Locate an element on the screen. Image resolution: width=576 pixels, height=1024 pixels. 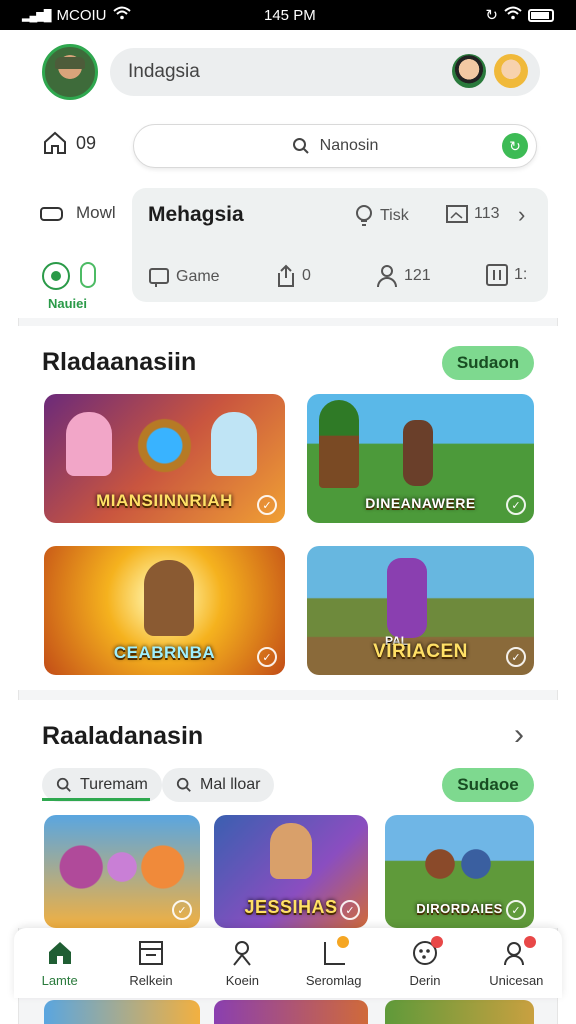
pause-icon is located at coordinates (497, 275).